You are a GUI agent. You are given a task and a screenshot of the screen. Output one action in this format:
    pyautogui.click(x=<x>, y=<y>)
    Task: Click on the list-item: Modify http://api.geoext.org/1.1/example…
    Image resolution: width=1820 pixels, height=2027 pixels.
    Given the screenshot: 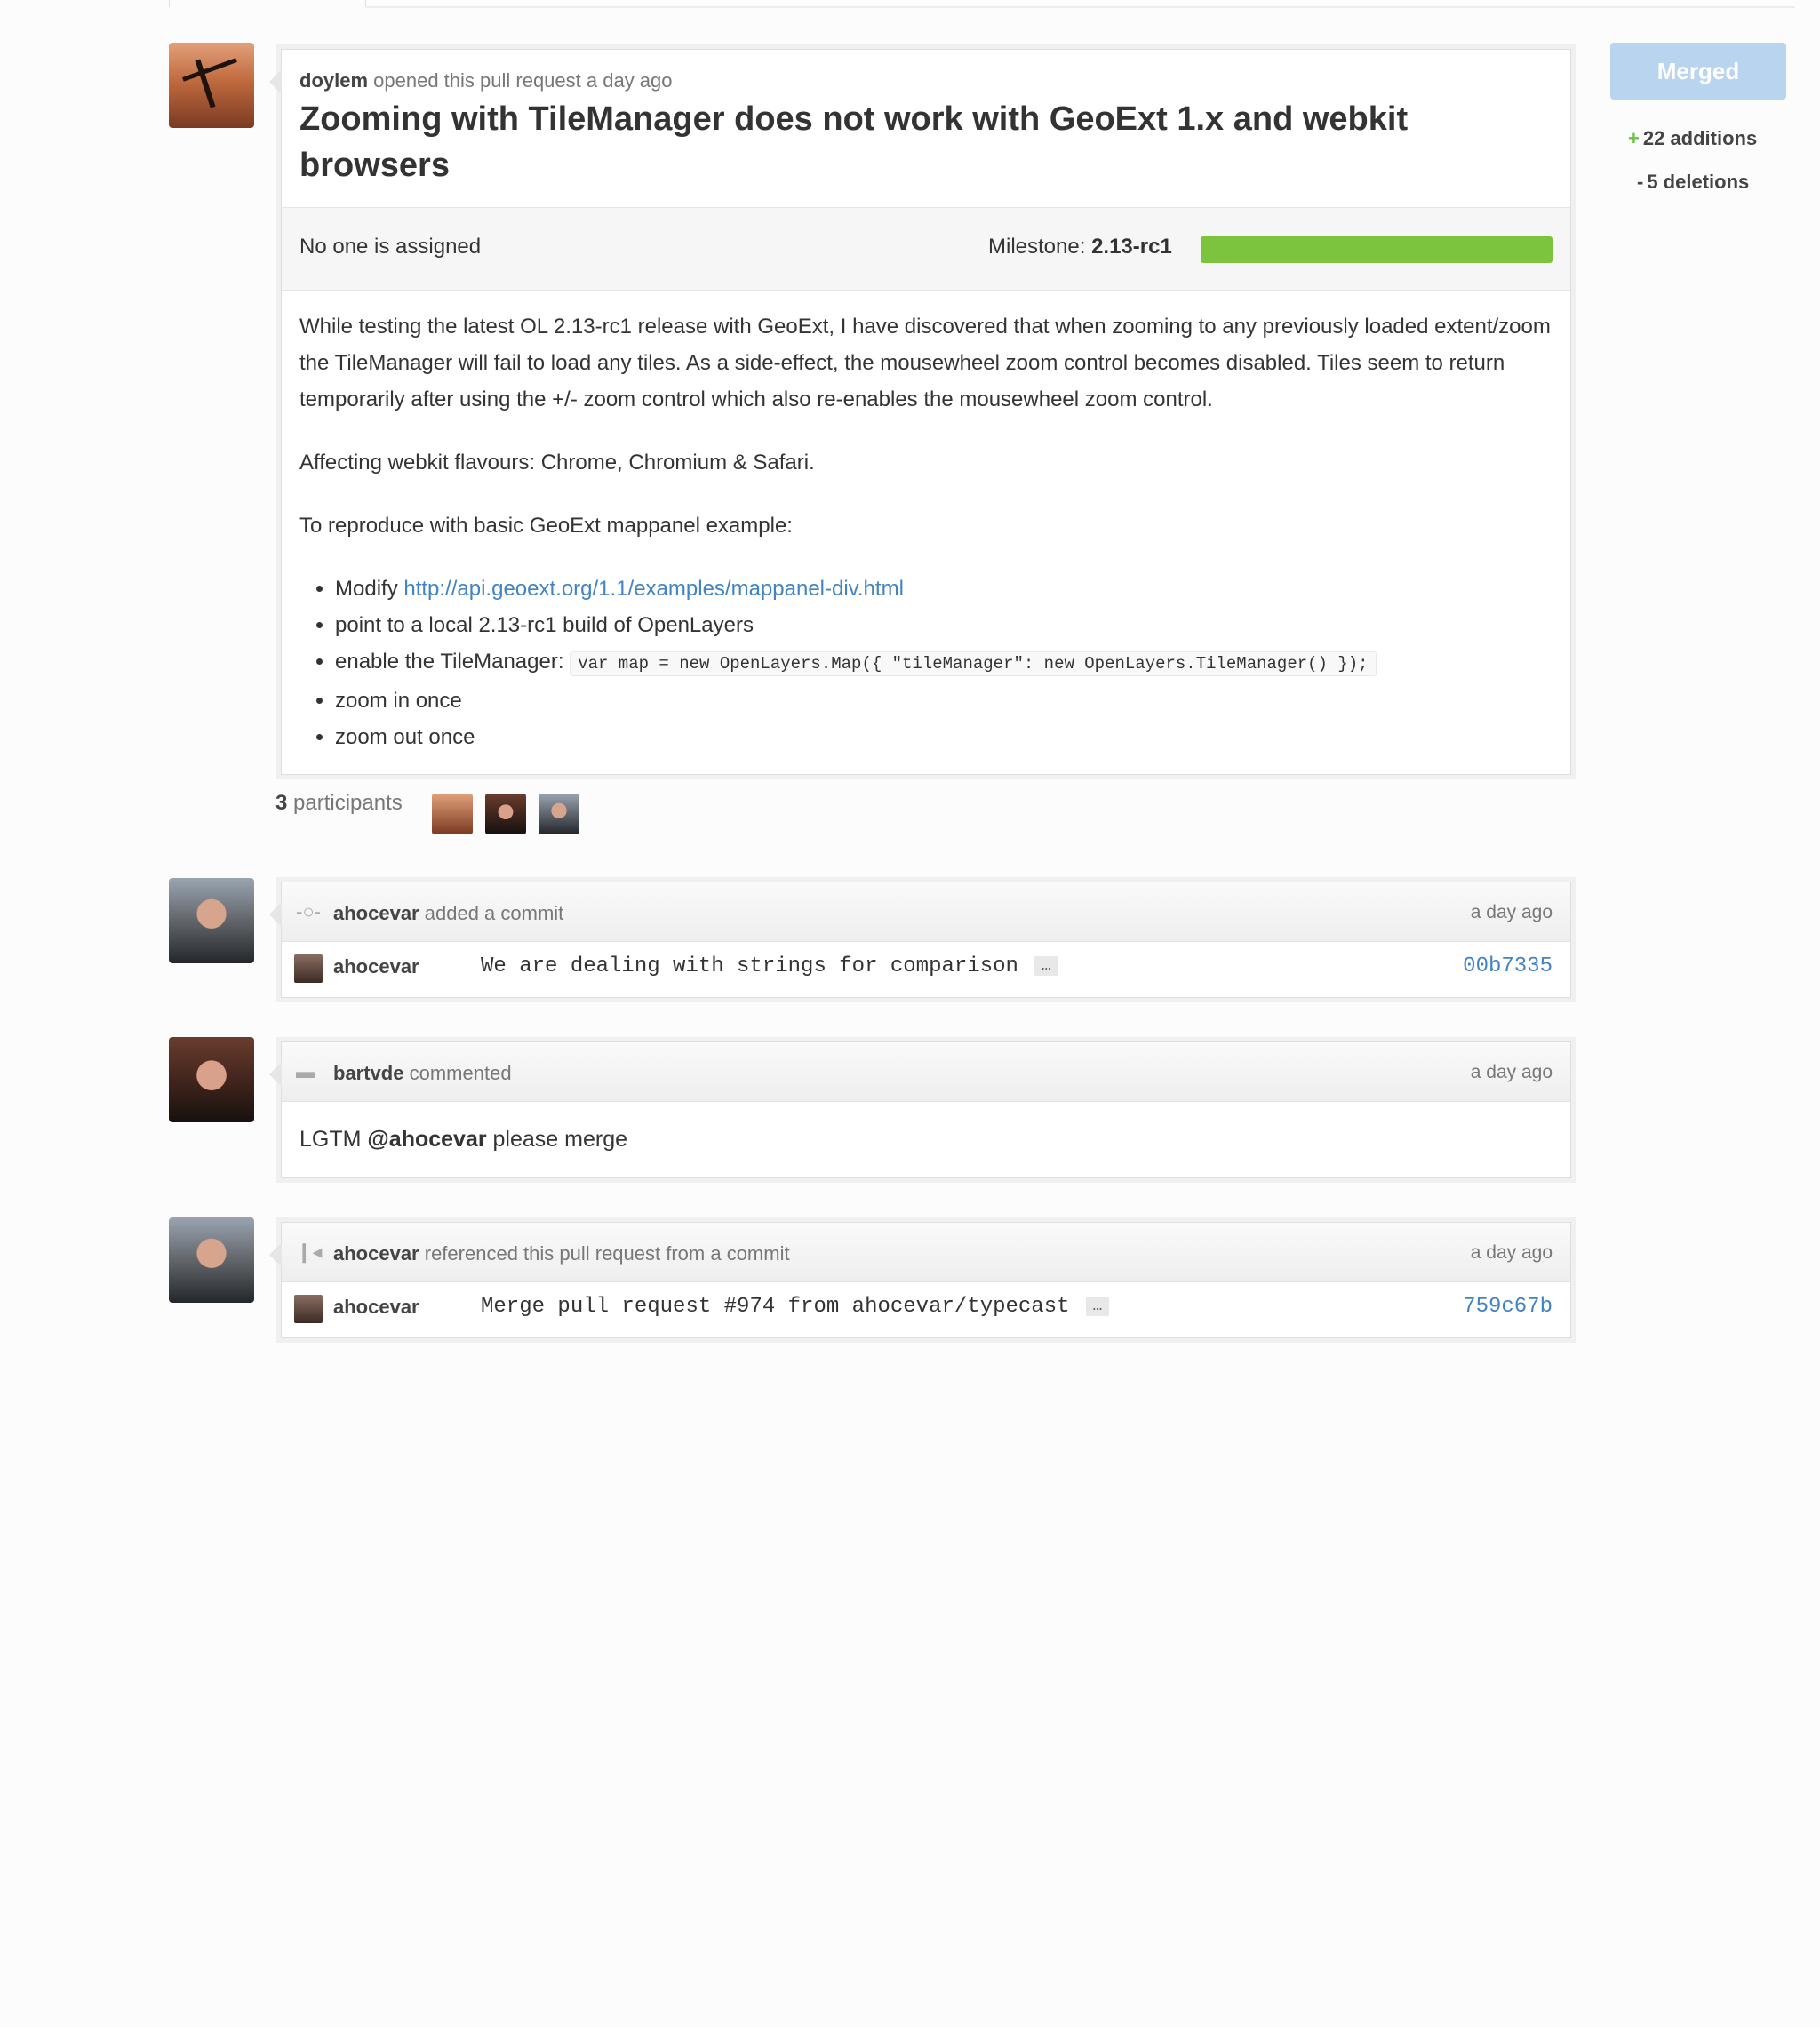 What is the action you would take?
    pyautogui.click(x=944, y=589)
    